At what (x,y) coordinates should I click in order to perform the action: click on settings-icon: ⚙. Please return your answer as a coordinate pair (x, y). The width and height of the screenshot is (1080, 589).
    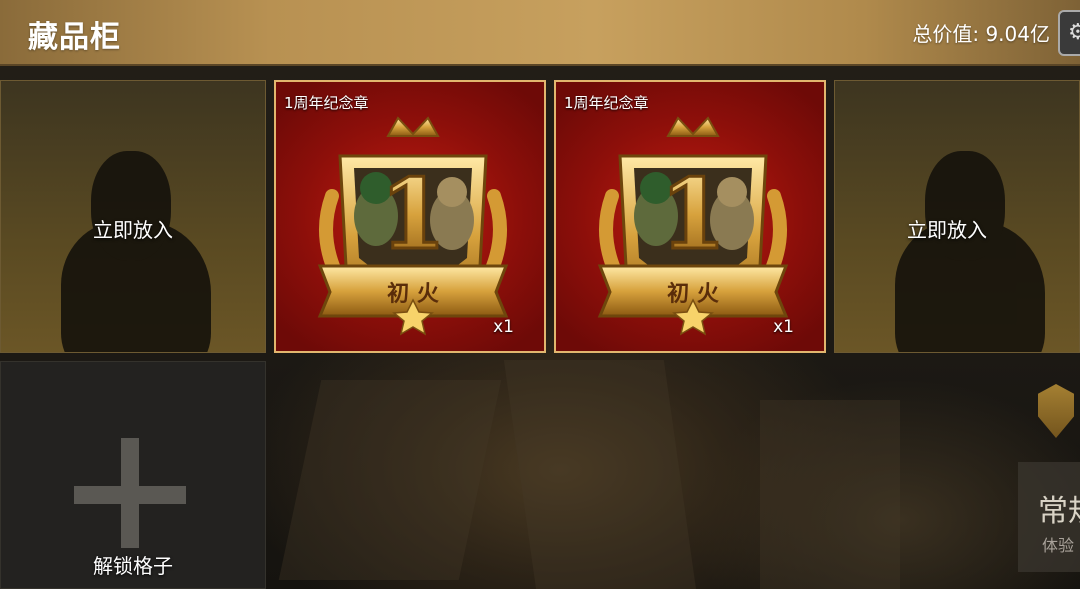
    Looking at the image, I should click on (1074, 32).